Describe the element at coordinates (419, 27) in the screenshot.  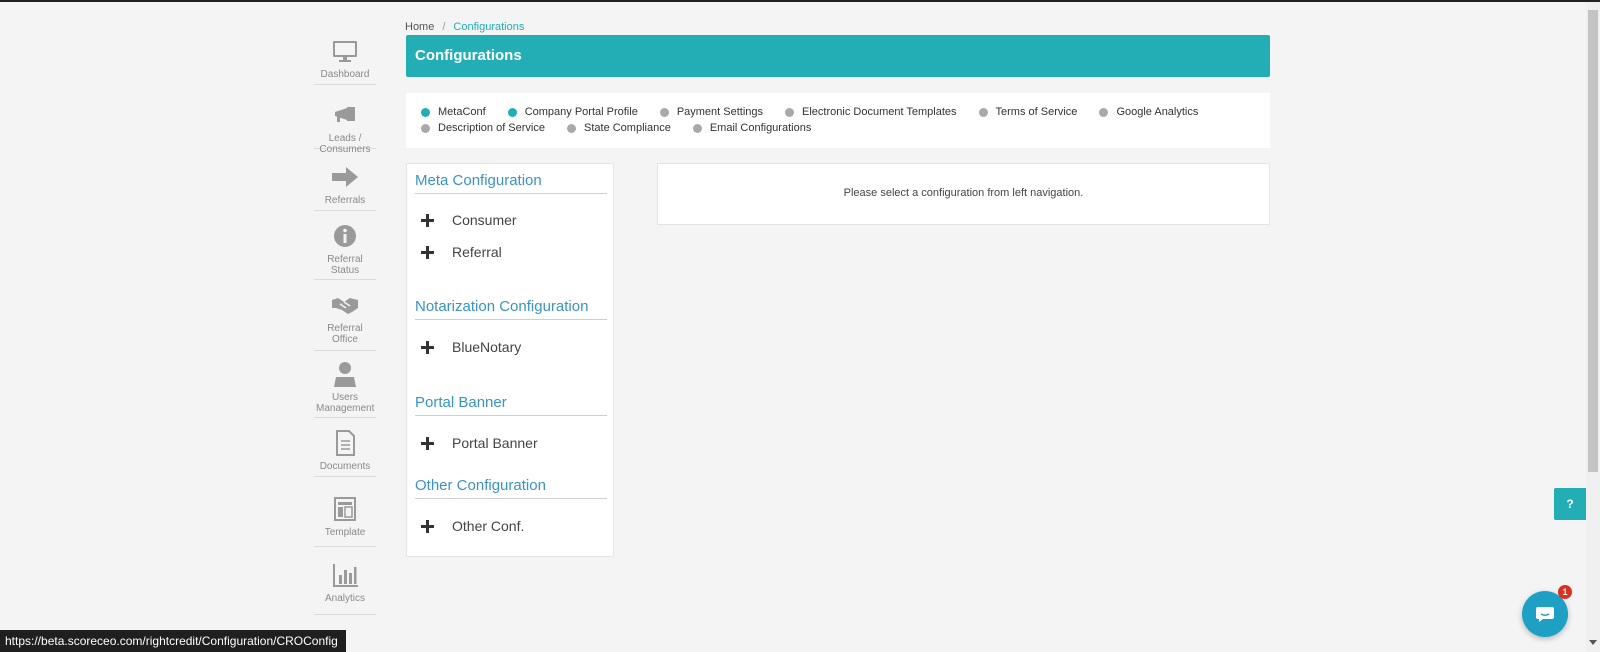
I see `breadcrumb-home: Home` at that location.